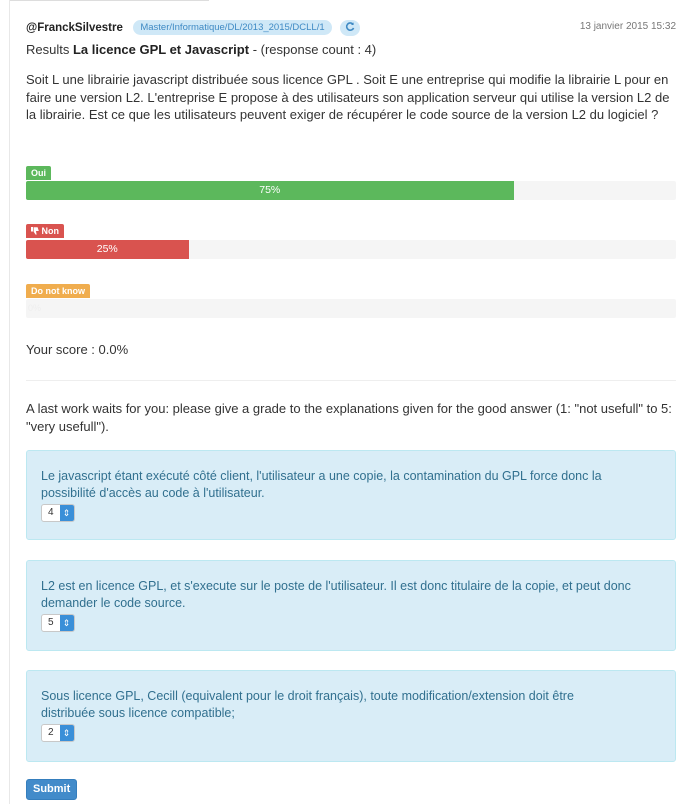  What do you see at coordinates (270, 190) in the screenshot?
I see `answer-fill-oui: 75%` at bounding box center [270, 190].